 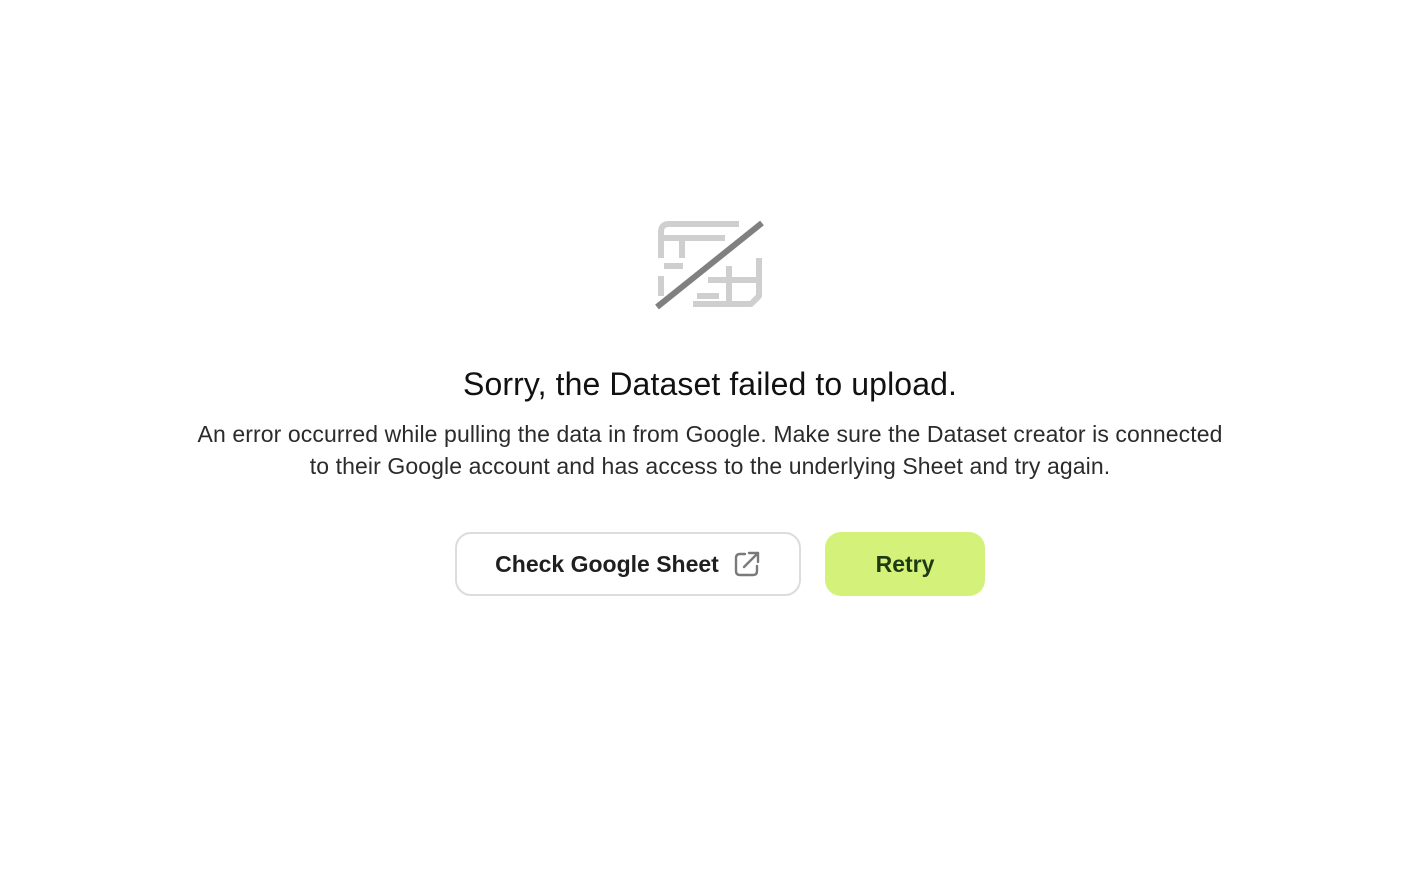 What do you see at coordinates (709, 265) in the screenshot?
I see `broken-table-icon` at bounding box center [709, 265].